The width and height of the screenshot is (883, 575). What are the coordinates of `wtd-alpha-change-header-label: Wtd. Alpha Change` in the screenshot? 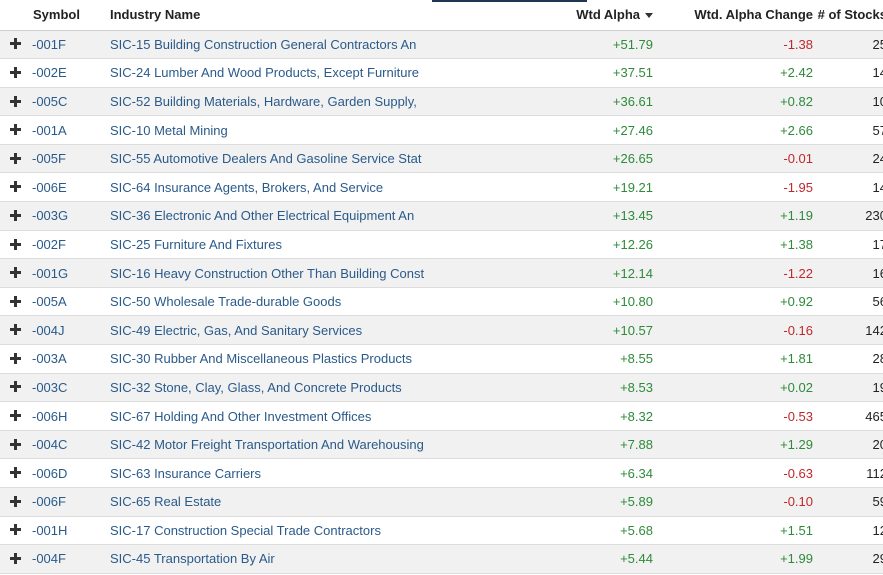 It's located at (753, 14).